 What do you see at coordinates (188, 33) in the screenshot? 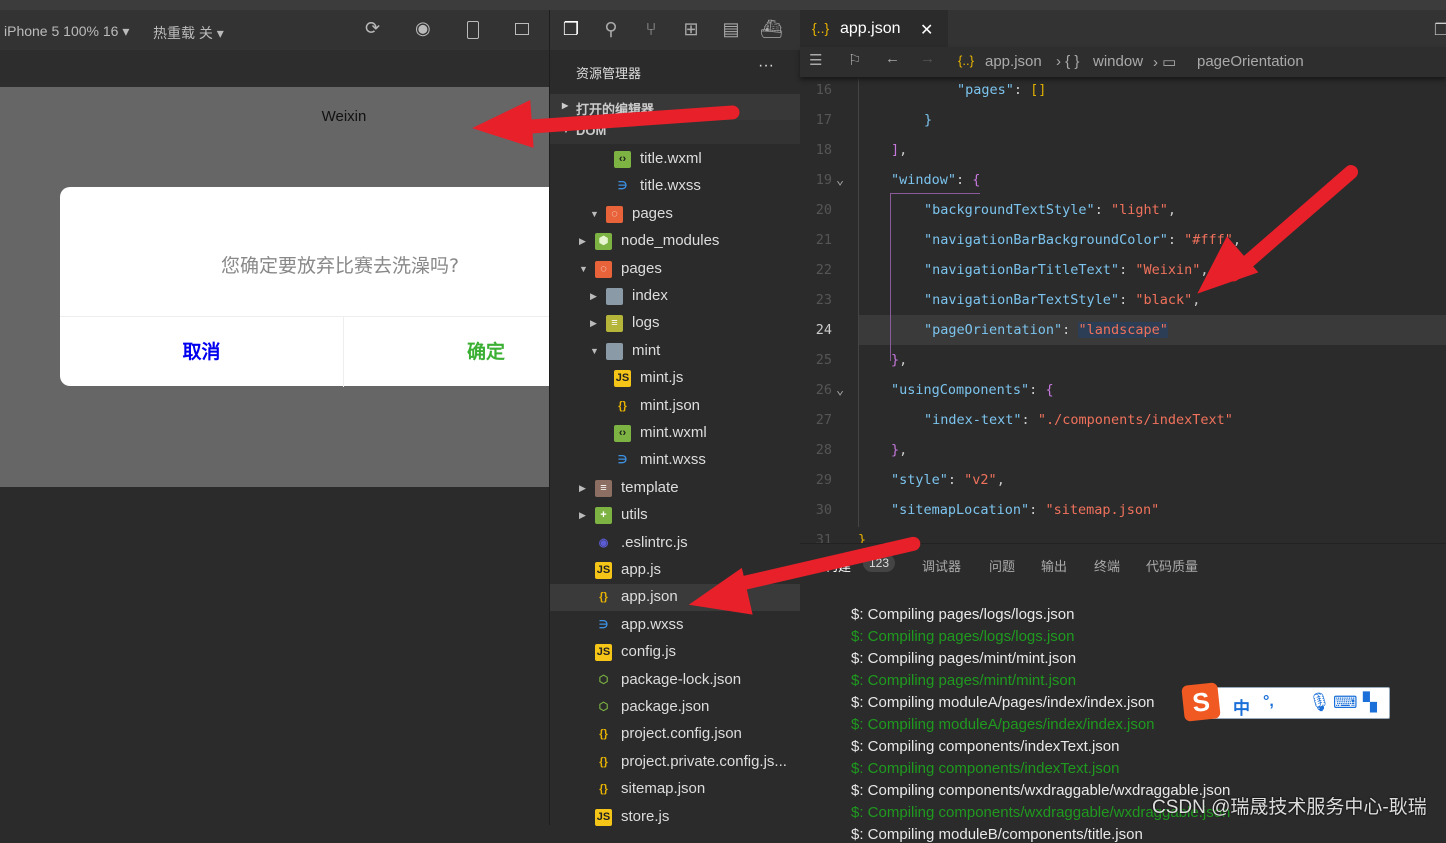
I see `hot-reload-toggle: 热重载 关 ▾` at bounding box center [188, 33].